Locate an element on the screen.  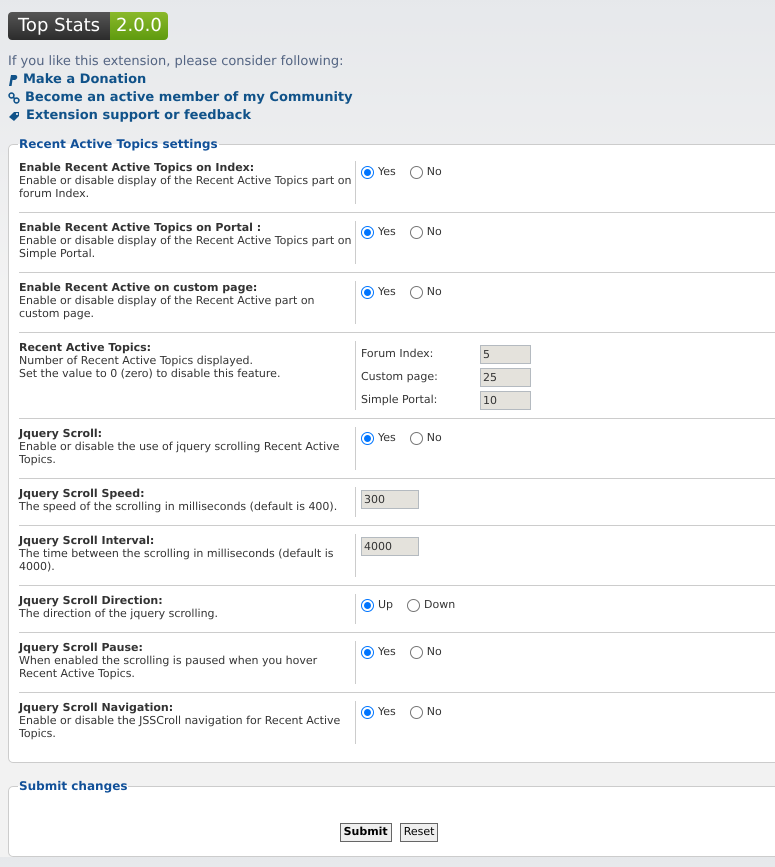
setting-description: When enabled the scrolling is paused when you hover Recent Active Topics. is located at coordinates (168, 667).